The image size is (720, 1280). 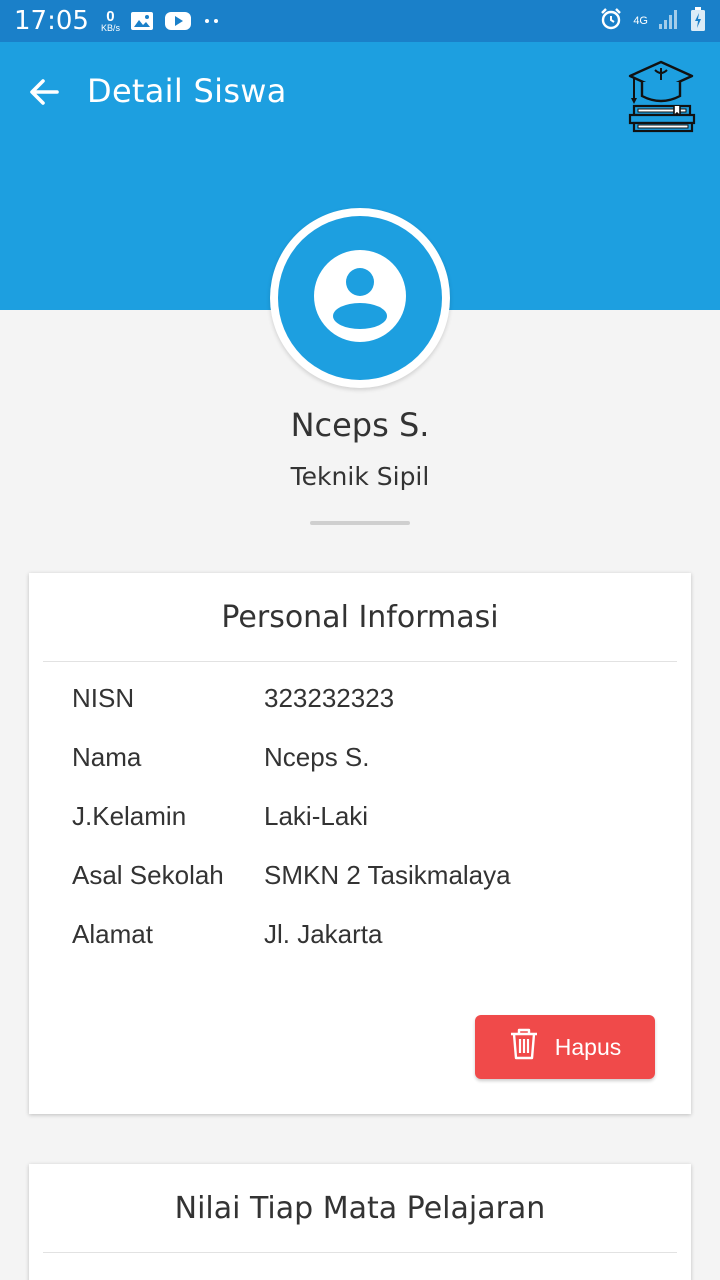 I want to click on info-row-nama: Nama Nceps S., so click(x=291, y=771).